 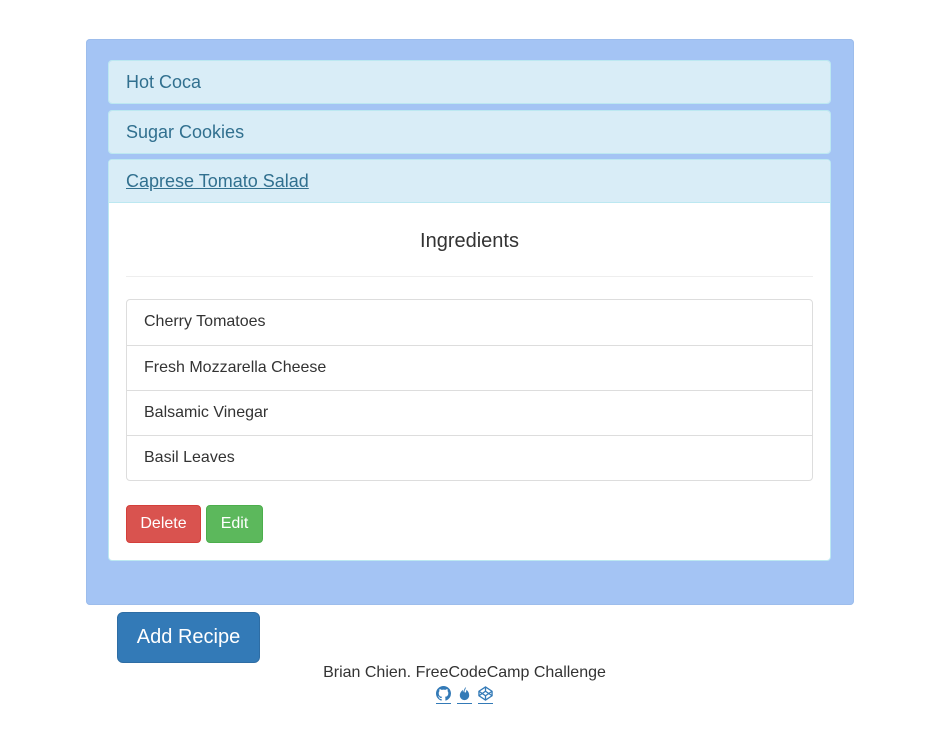 What do you see at coordinates (217, 181) in the screenshot?
I see `recipe-title: Caprese Tomato Salad` at bounding box center [217, 181].